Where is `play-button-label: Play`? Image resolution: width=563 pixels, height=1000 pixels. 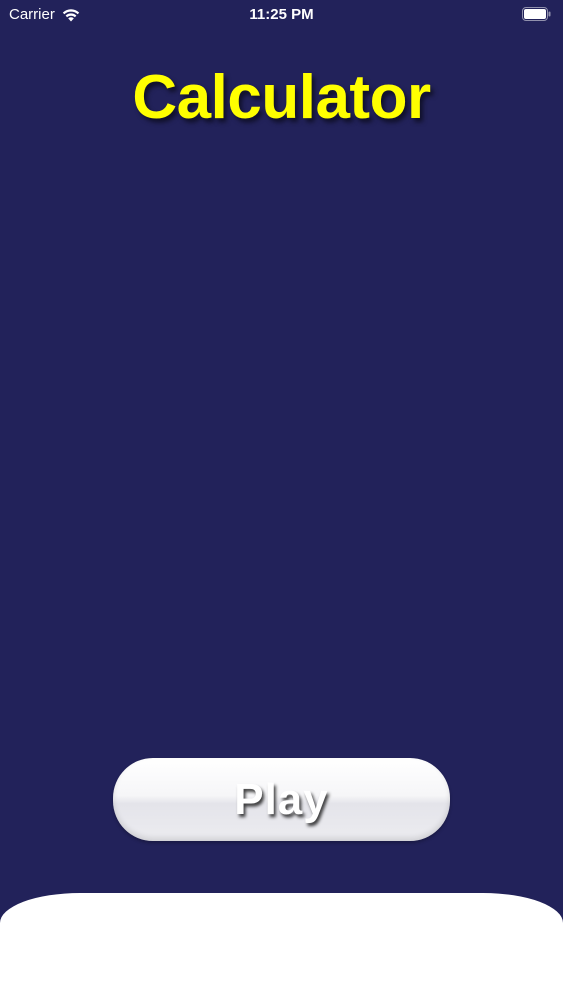 play-button-label: Play is located at coordinates (281, 799).